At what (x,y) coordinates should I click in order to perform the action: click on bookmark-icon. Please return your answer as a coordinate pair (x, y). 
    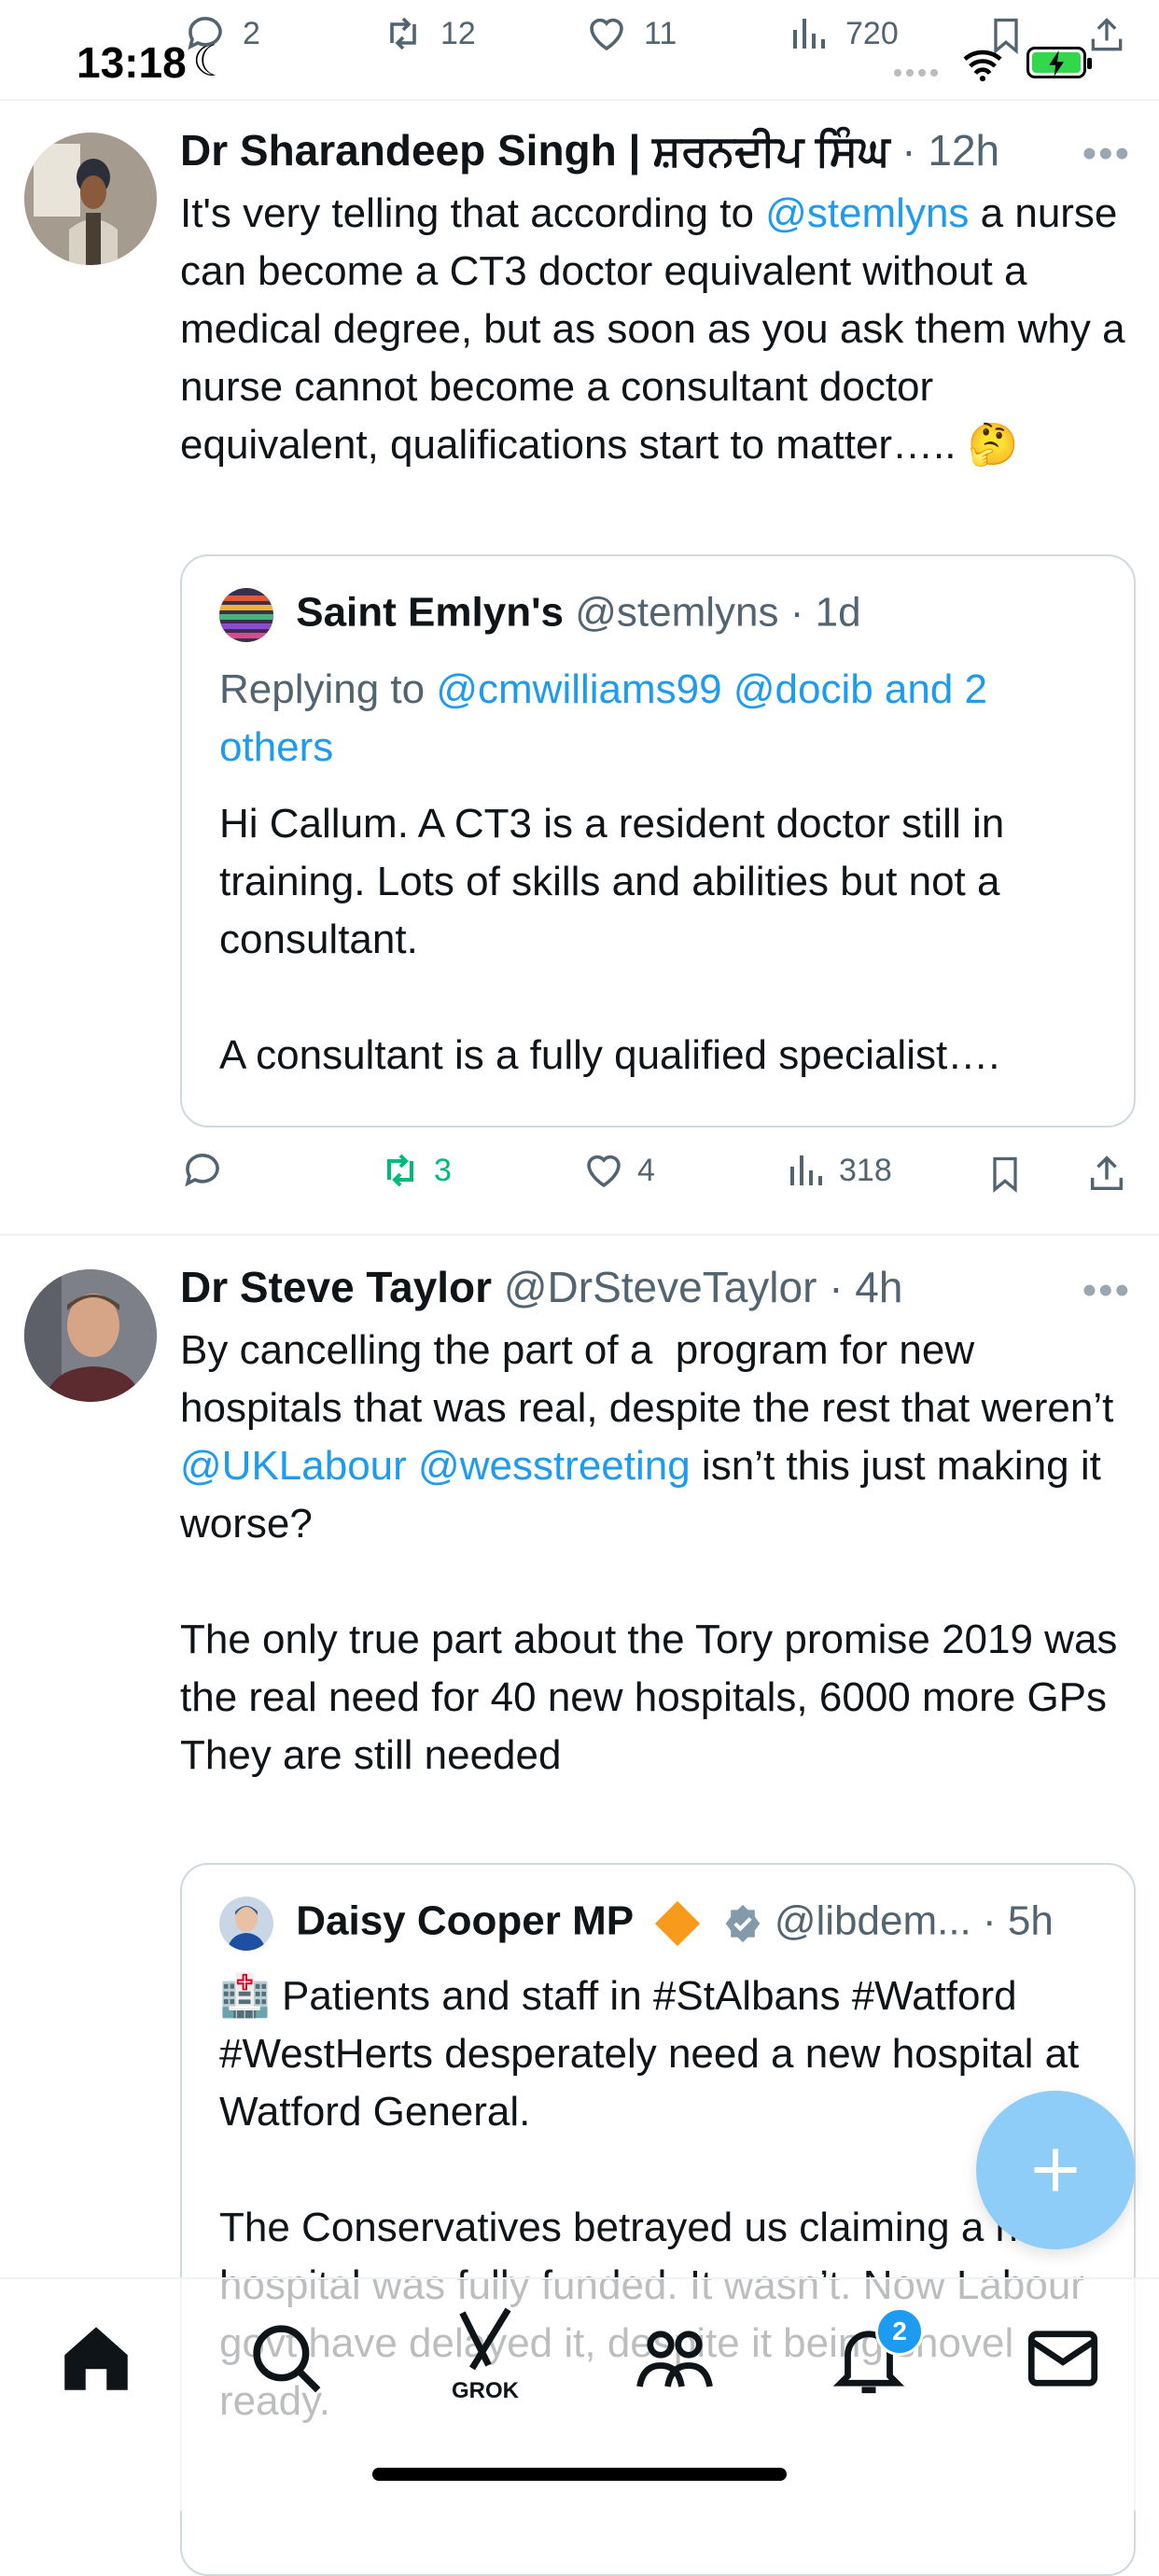
    Looking at the image, I should click on (1005, 1174).